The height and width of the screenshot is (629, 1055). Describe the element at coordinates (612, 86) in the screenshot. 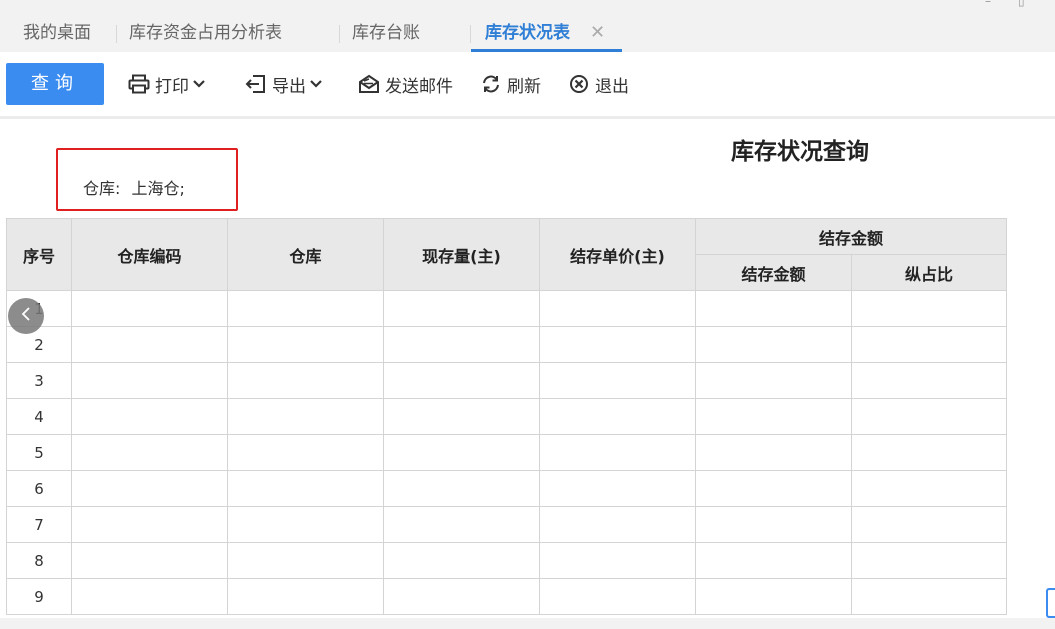

I see `exit-label: 退出` at that location.